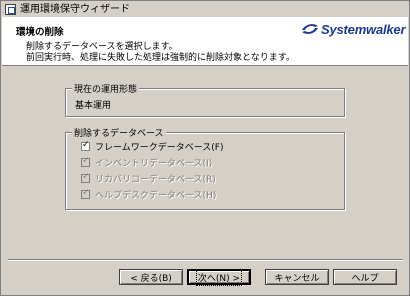 Image resolution: width=410 pixels, height=296 pixels. I want to click on window-title: 運用環境保守ウィザード, so click(75, 9).